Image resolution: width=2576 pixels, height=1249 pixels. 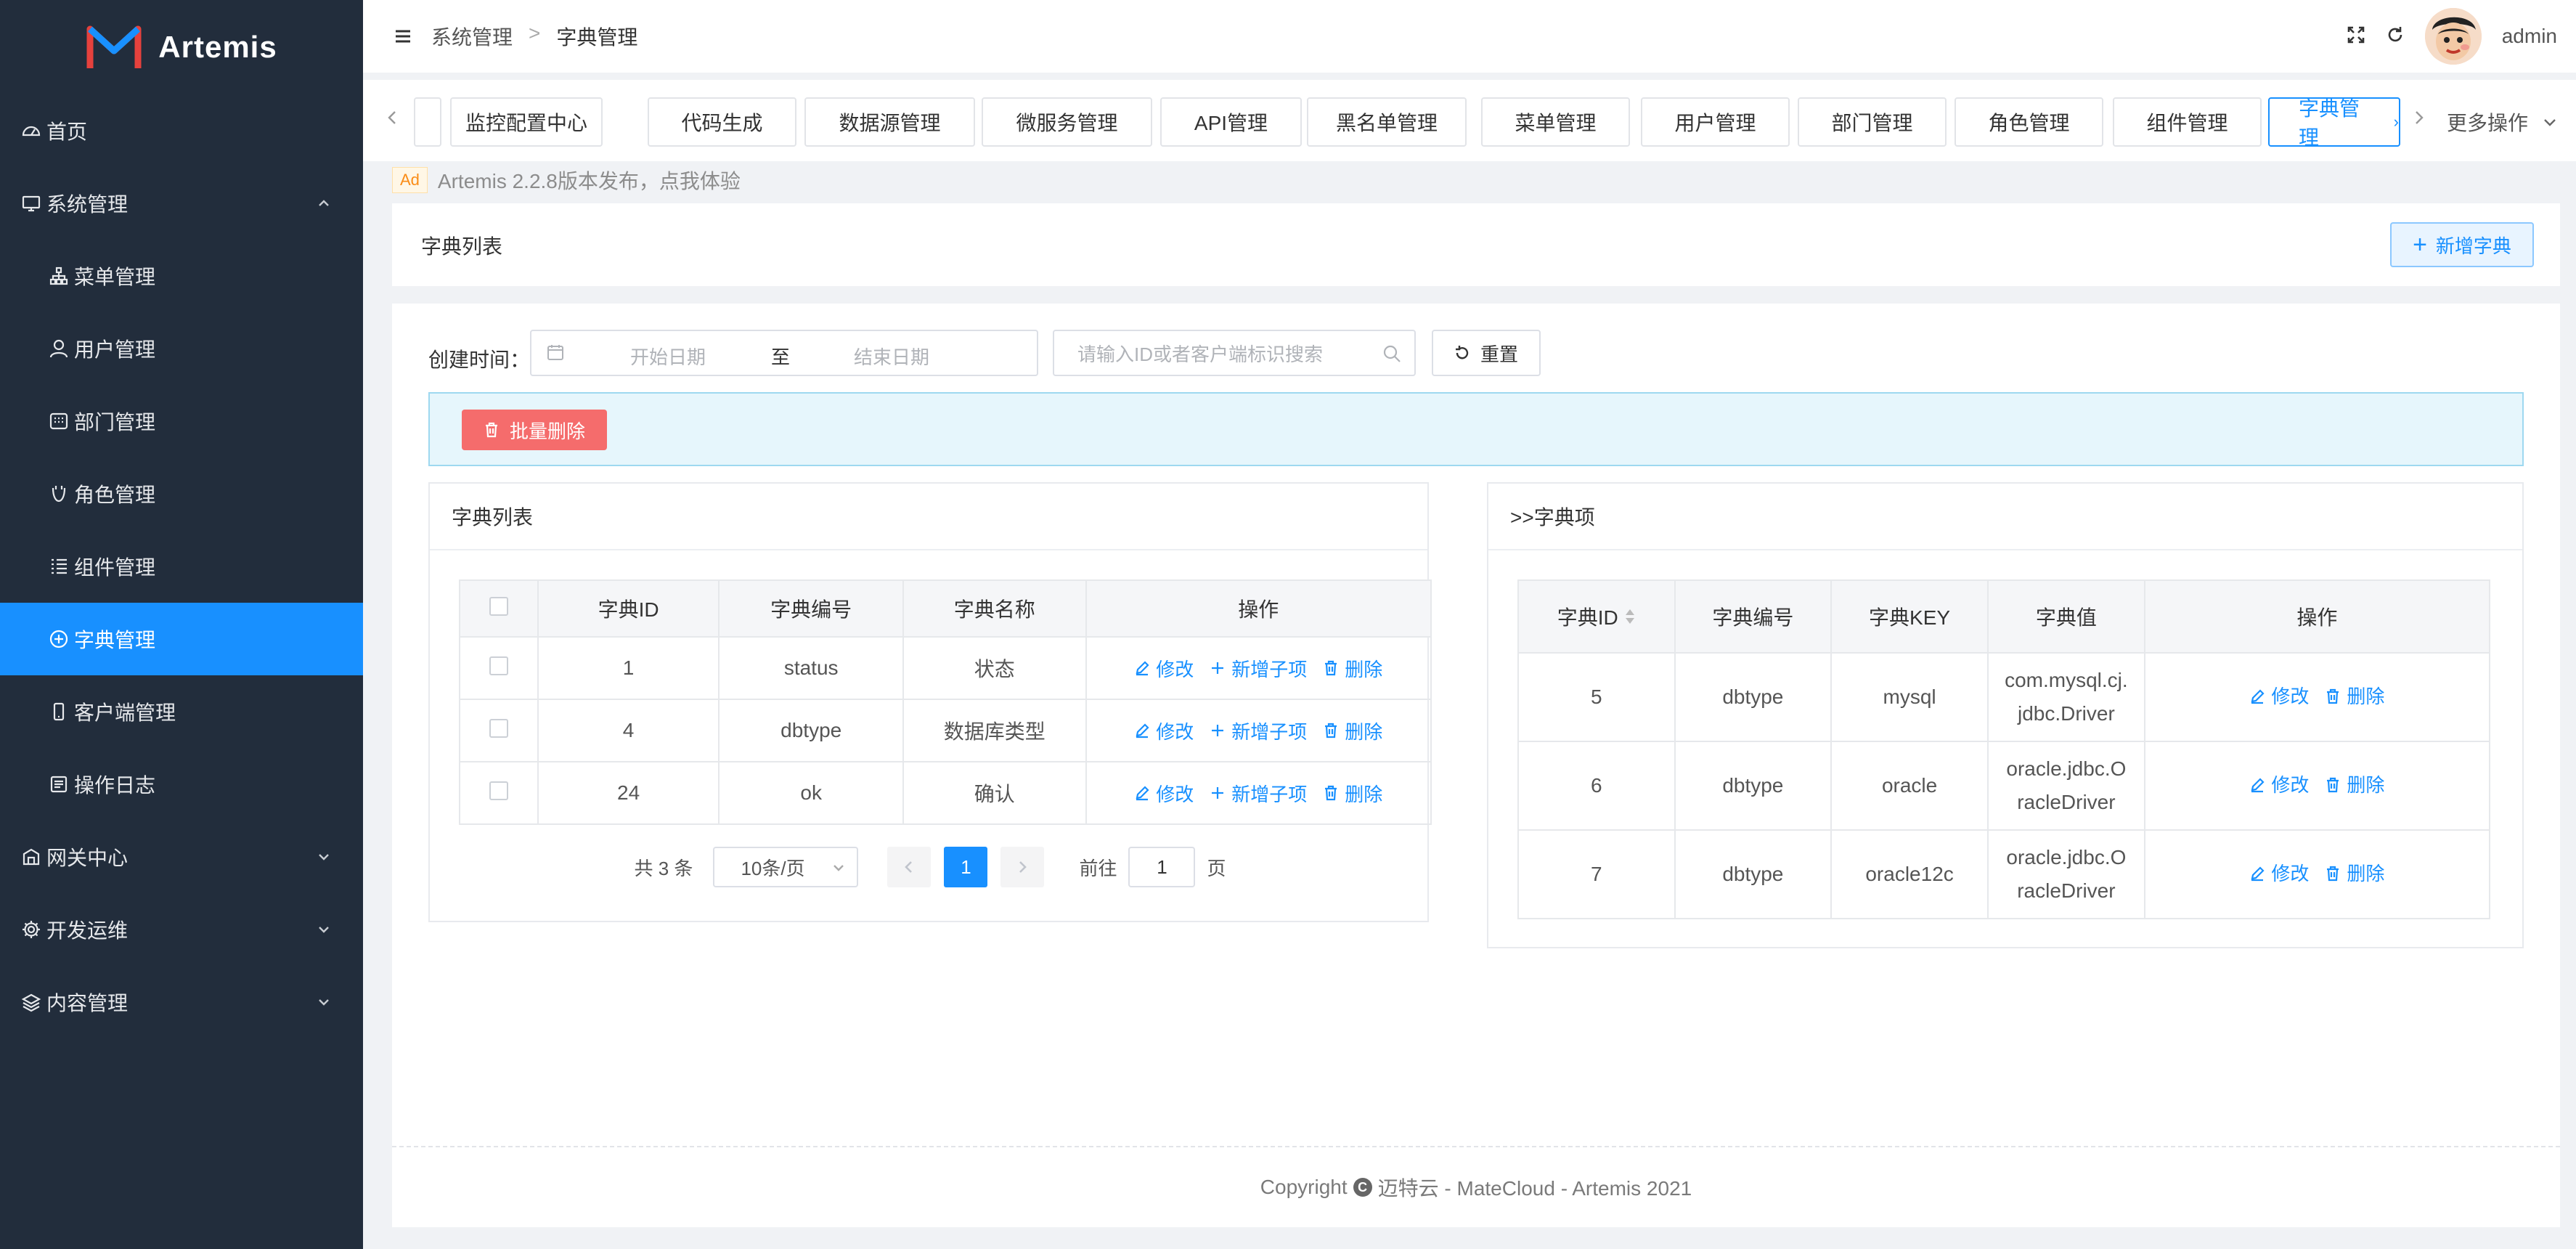 I want to click on sidebar-item-label: 菜单管理, so click(x=115, y=277).